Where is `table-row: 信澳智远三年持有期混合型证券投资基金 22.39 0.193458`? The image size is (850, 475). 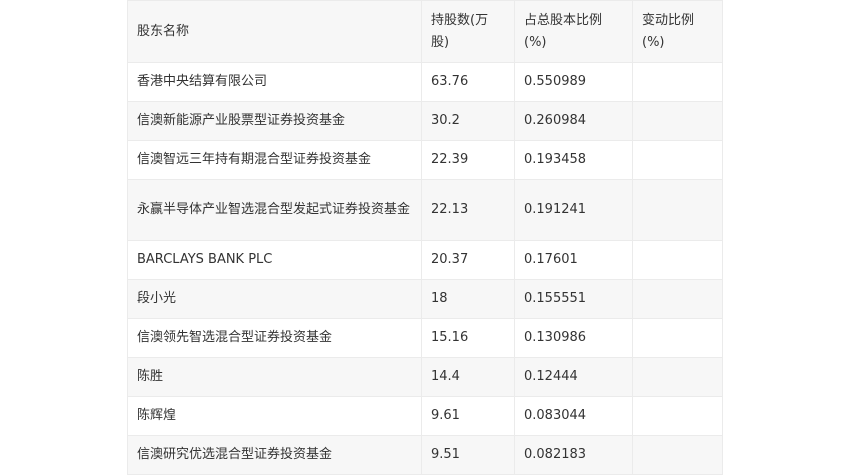
table-row: 信澳智远三年持有期混合型证券投资基金 22.39 0.193458 is located at coordinates (425, 160).